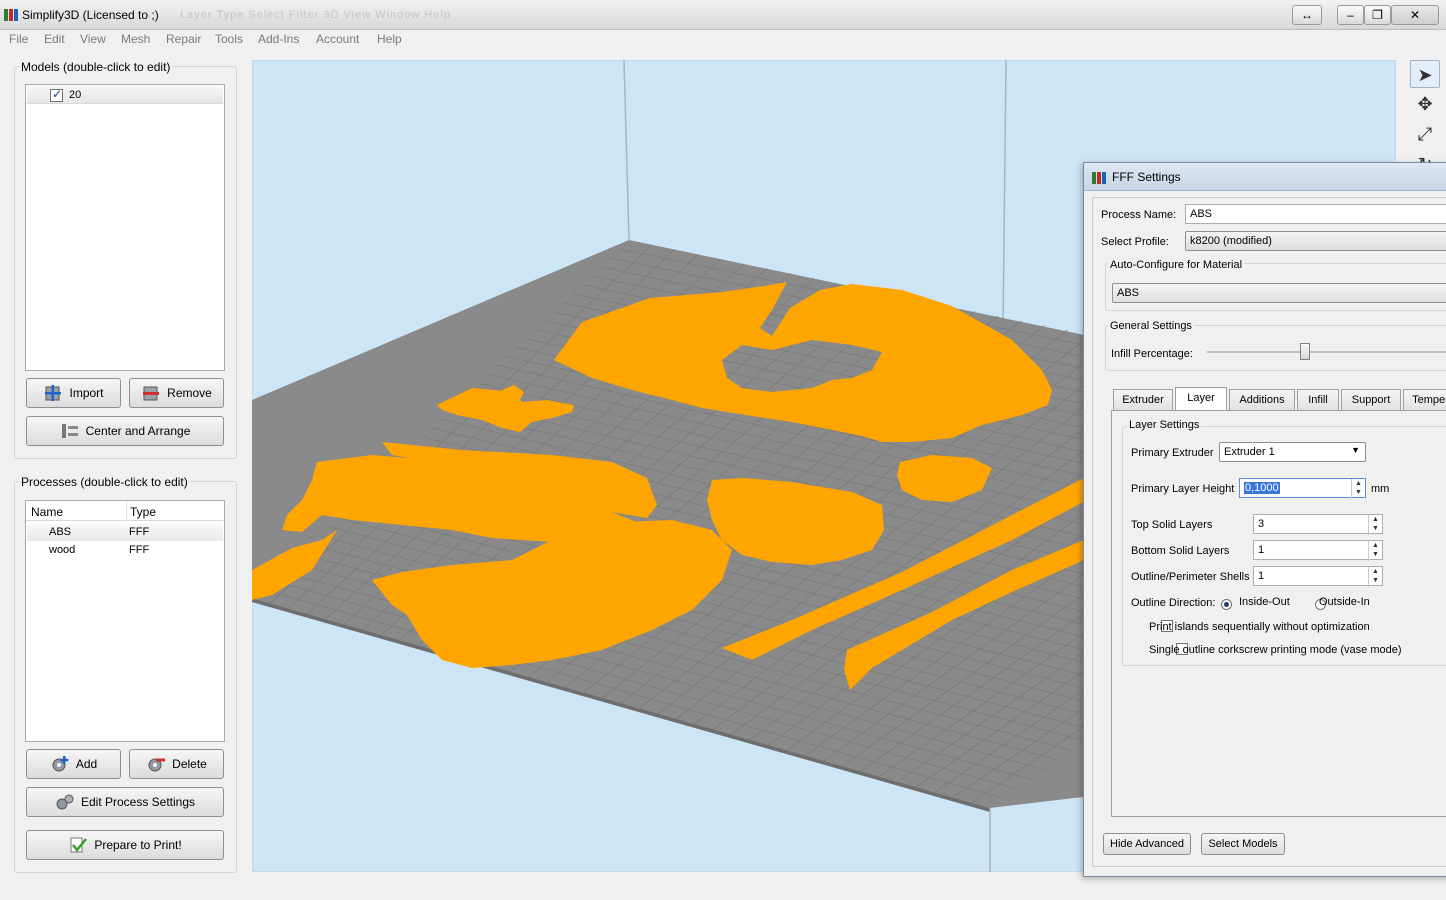 Image resolution: width=1446 pixels, height=900 pixels. Describe the element at coordinates (138, 845) in the screenshot. I see `prepare-to-print-label: Prepare to Print!` at that location.